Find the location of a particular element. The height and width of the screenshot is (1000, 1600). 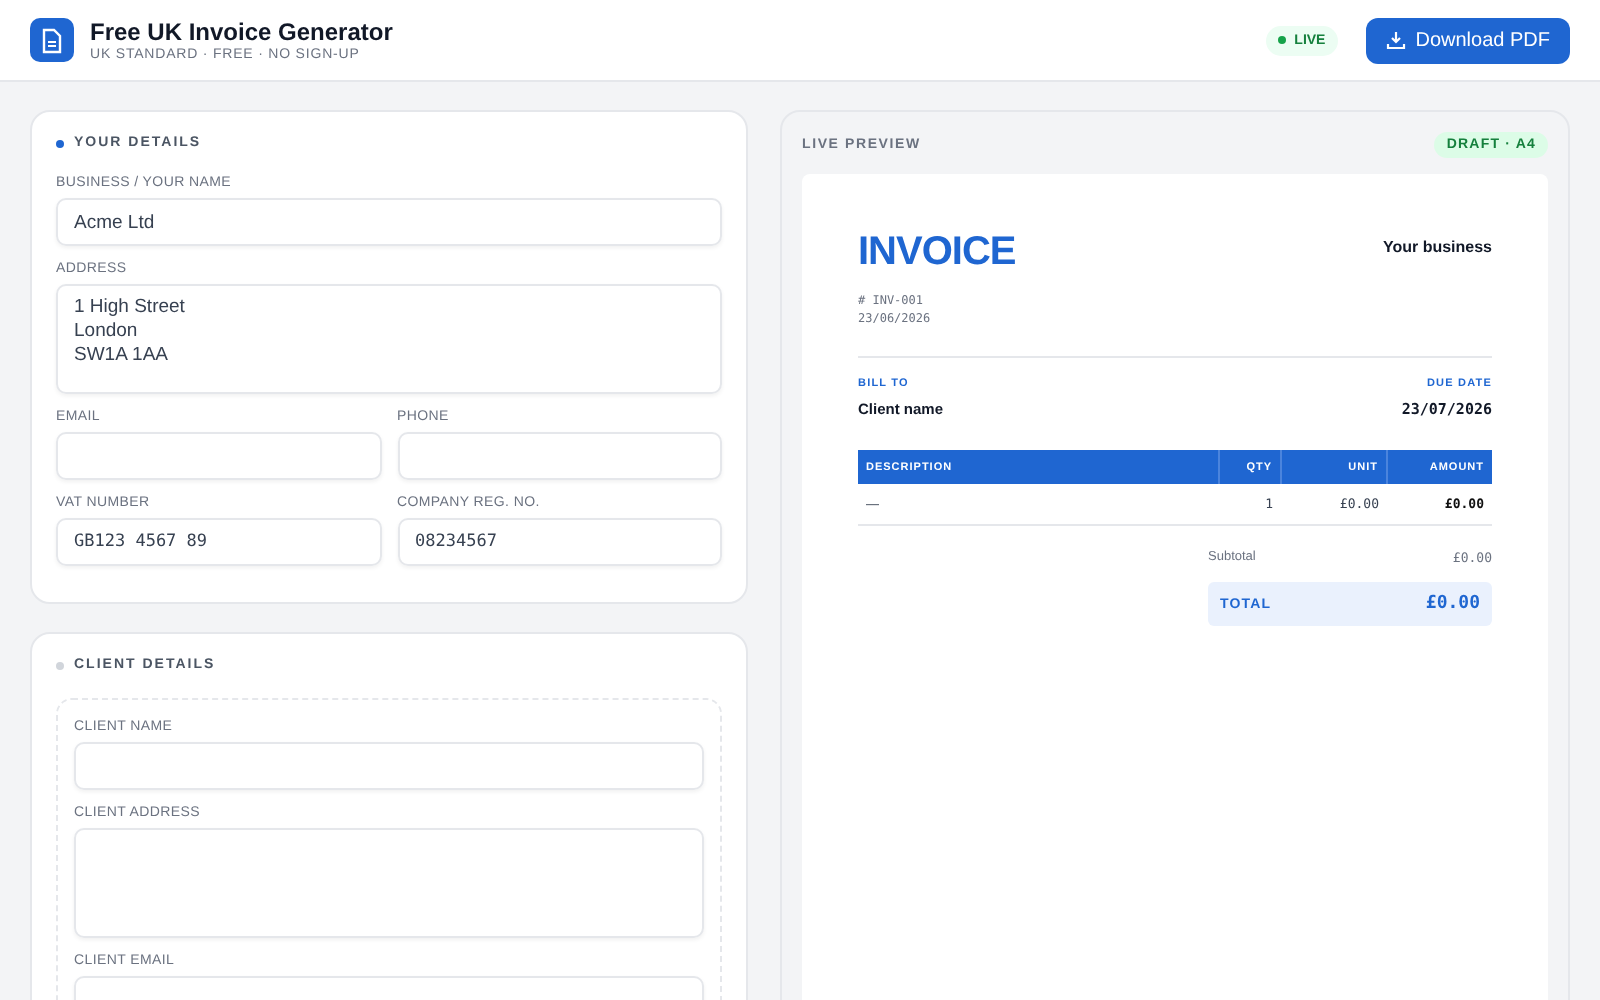

input-field: 08234567 is located at coordinates (559, 542).